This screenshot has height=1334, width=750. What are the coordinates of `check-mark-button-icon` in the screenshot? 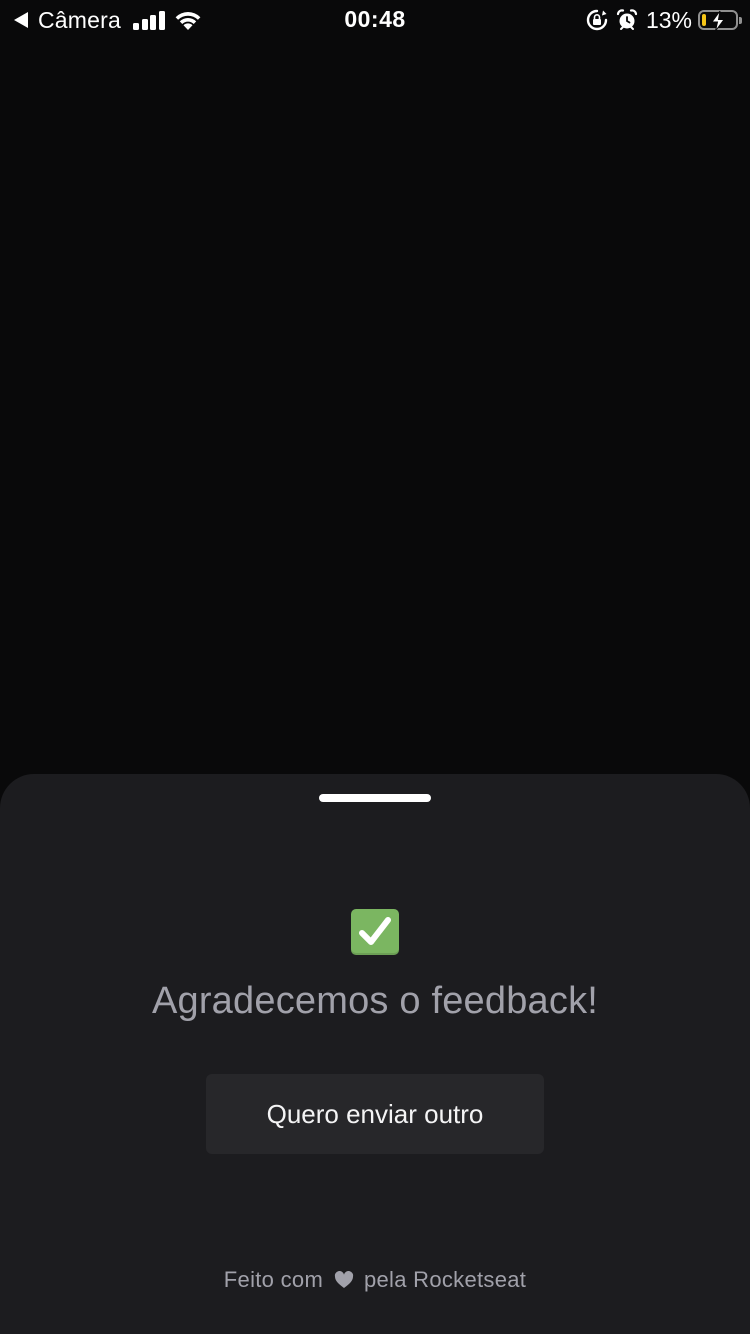 It's located at (375, 932).